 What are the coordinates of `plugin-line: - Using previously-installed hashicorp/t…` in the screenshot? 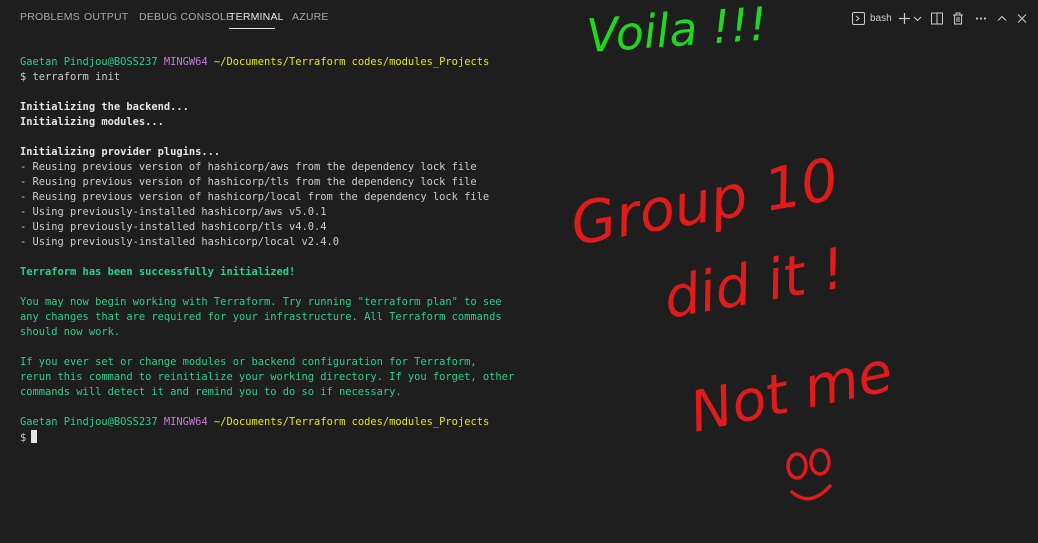 It's located at (173, 227).